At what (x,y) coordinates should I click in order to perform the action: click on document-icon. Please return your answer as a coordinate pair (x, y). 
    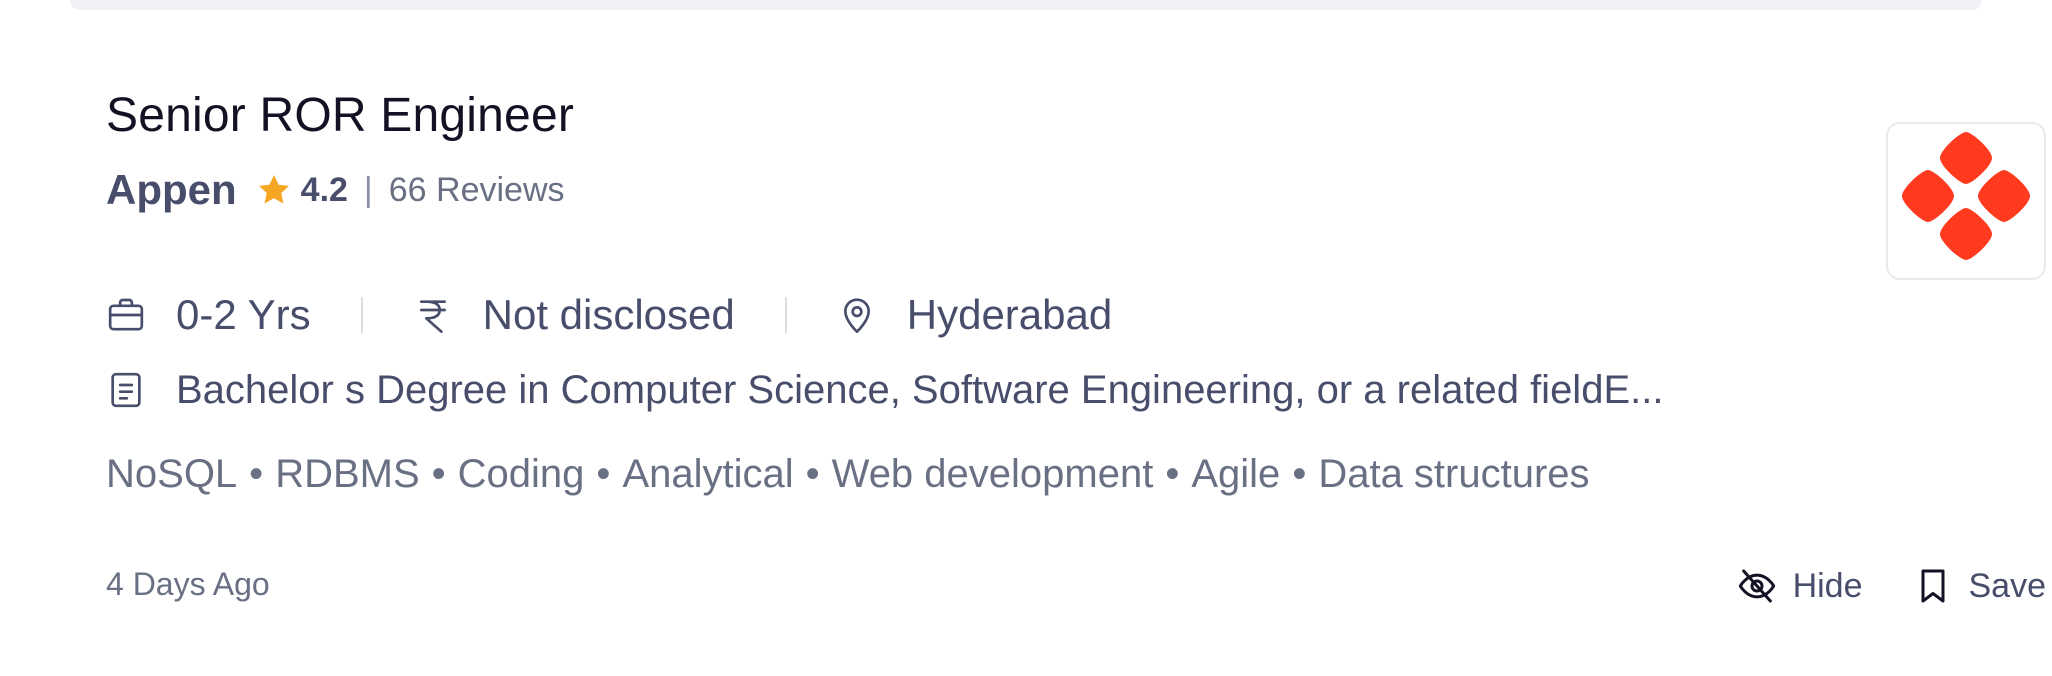
    Looking at the image, I should click on (126, 390).